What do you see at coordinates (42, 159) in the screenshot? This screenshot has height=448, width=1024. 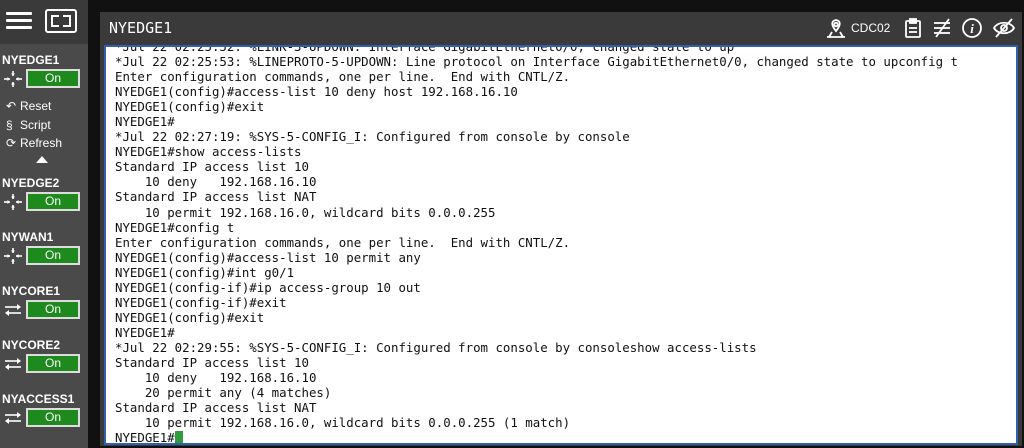 I see `collapse-icon` at bounding box center [42, 159].